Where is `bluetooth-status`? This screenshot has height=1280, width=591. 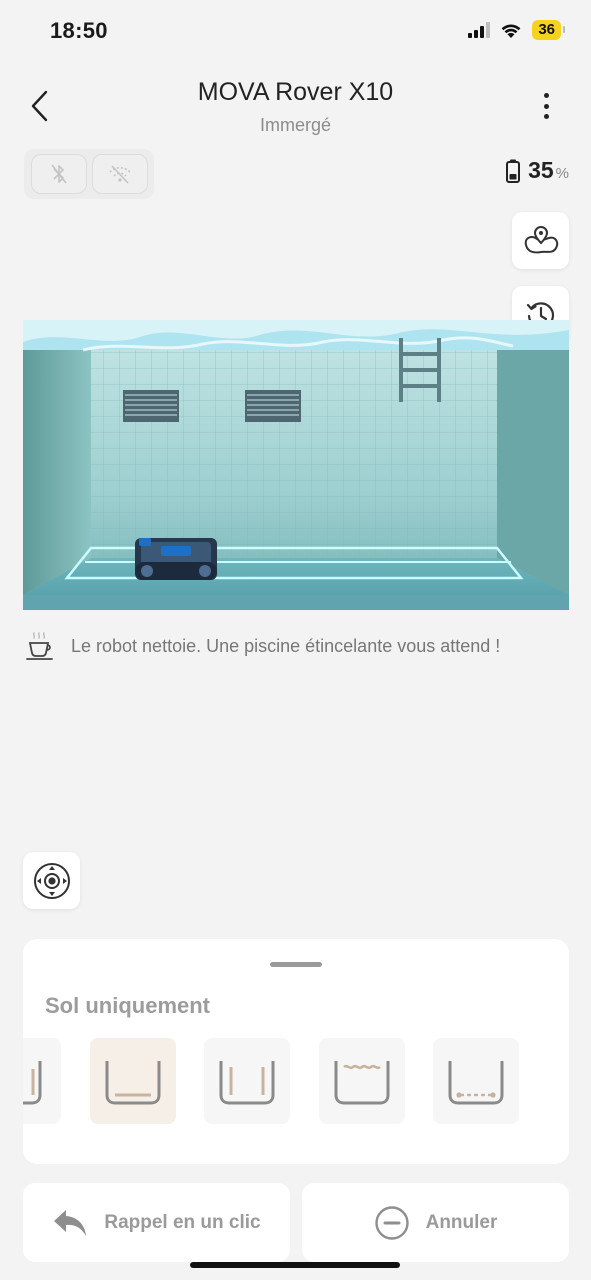
bluetooth-status is located at coordinates (58, 174).